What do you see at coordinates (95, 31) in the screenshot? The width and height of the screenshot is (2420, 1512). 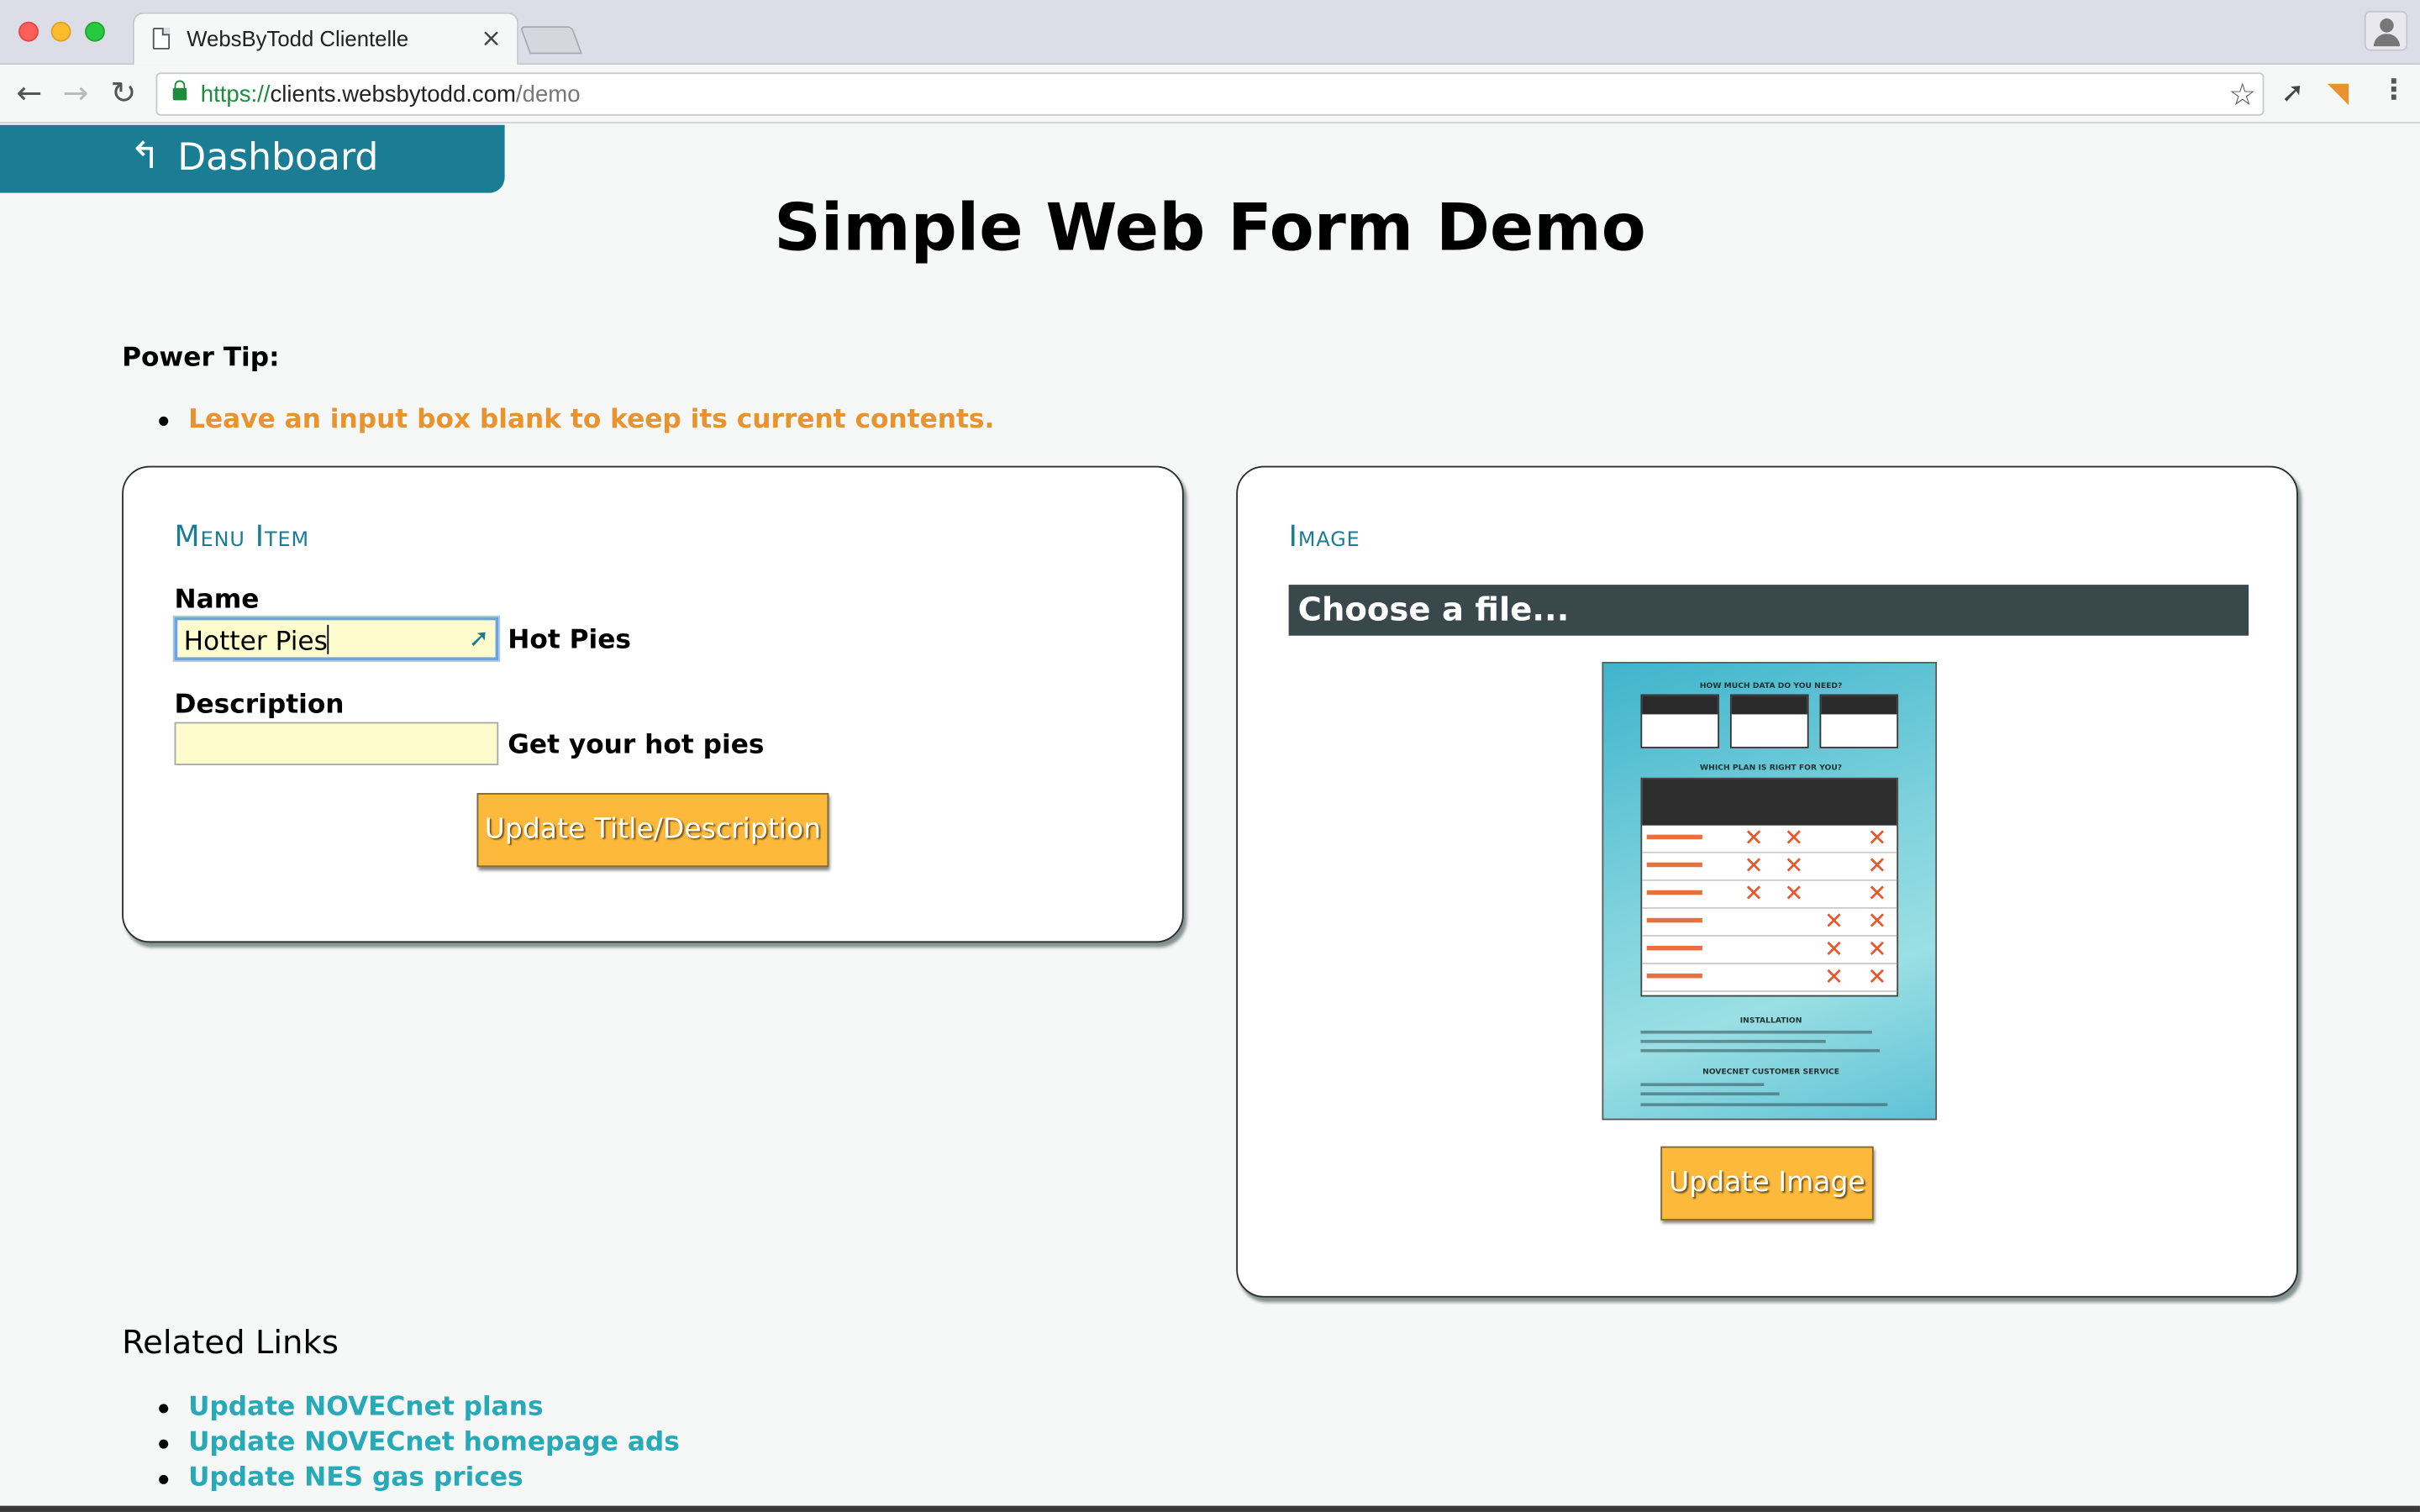 I see `maximize-window-button` at bounding box center [95, 31].